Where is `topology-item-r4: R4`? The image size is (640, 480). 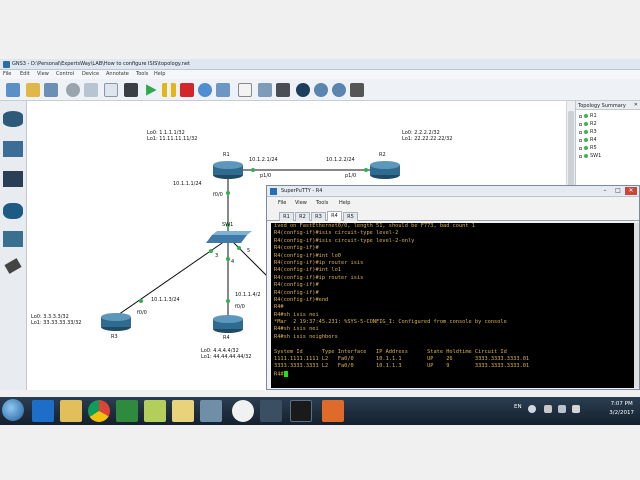 topology-item-r4: R4 is located at coordinates (590, 140).